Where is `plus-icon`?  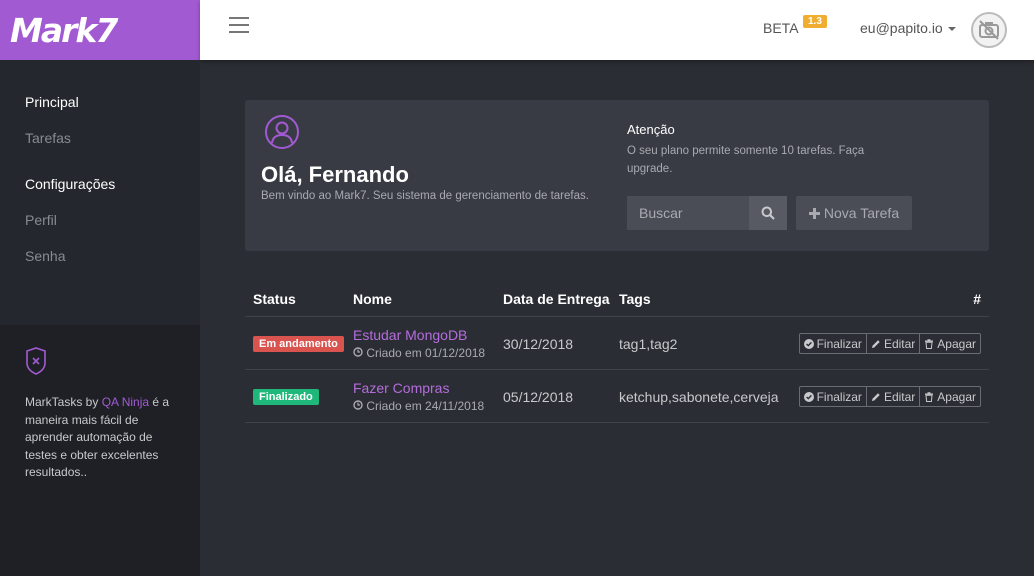 plus-icon is located at coordinates (814, 213).